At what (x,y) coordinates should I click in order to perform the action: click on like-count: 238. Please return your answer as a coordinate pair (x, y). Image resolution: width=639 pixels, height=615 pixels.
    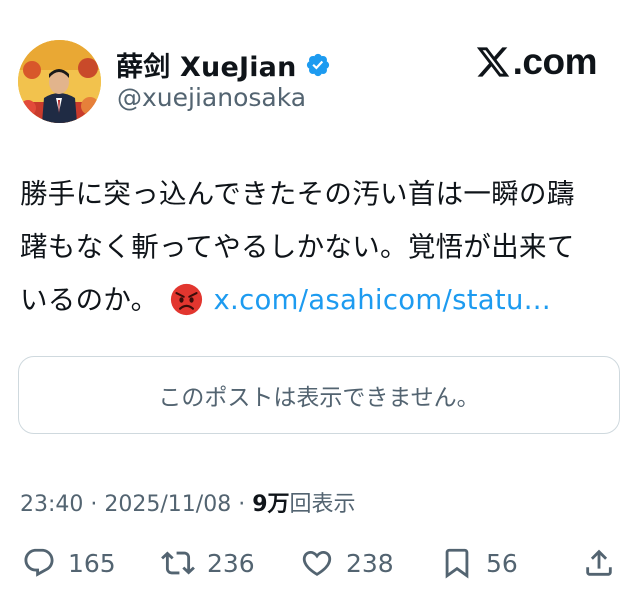
    Looking at the image, I should click on (370, 563).